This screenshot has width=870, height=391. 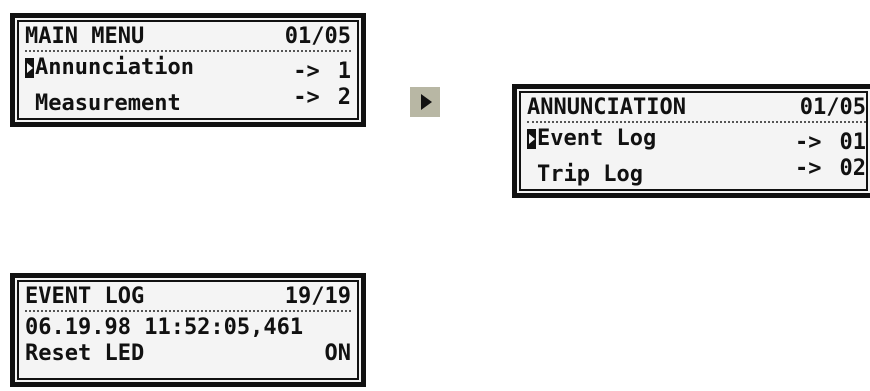 What do you see at coordinates (853, 168) in the screenshot?
I see `menu-item-index: 02` at bounding box center [853, 168].